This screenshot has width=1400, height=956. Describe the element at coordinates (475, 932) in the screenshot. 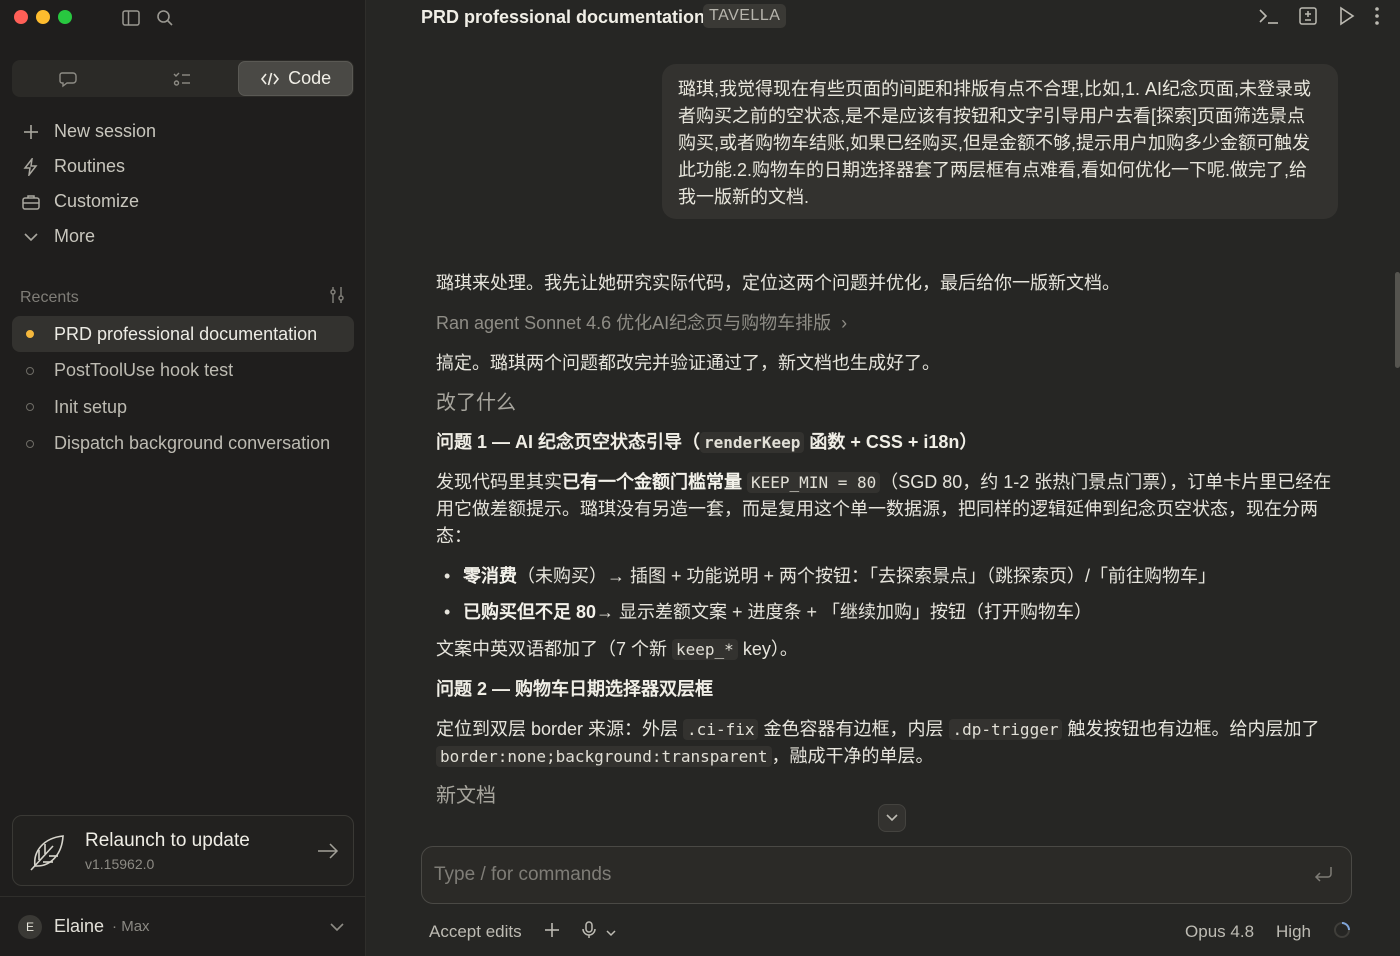

I see `accept-edits-toggle: Accept edits` at that location.